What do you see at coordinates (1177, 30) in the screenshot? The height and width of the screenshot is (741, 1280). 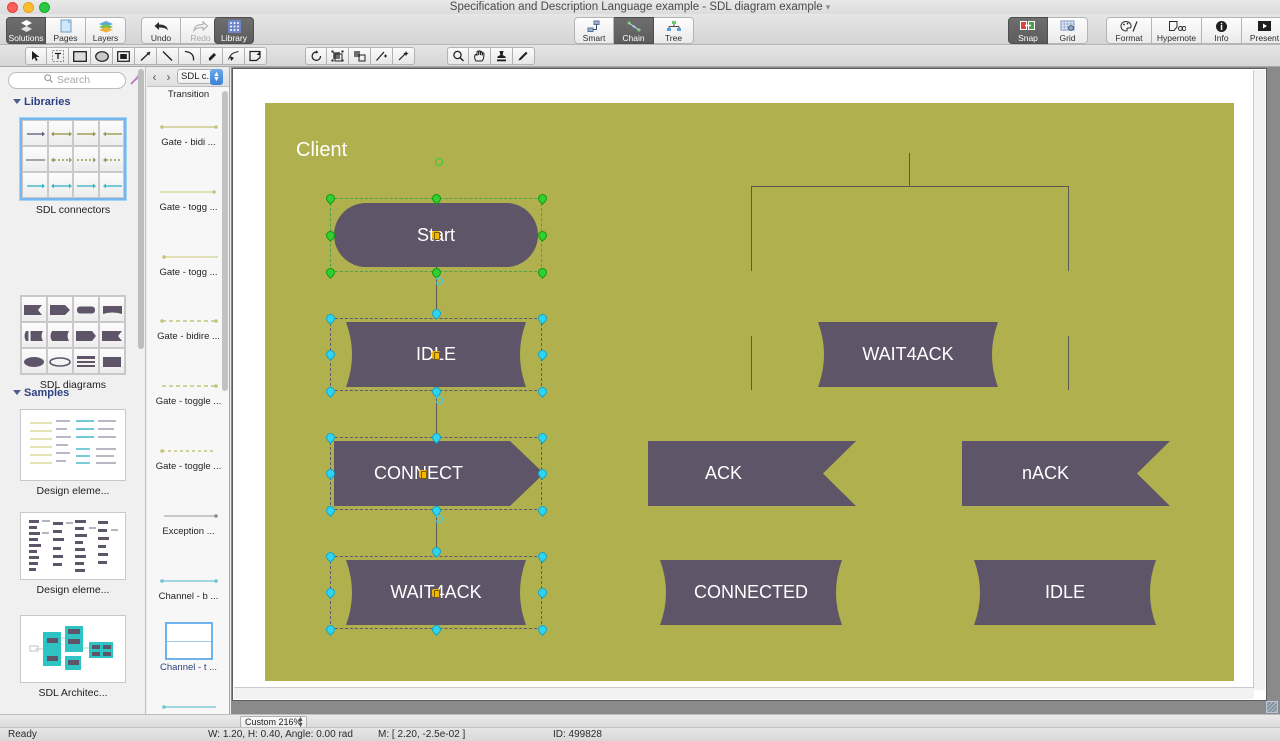 I see `hypernote-button: Hypernote` at bounding box center [1177, 30].